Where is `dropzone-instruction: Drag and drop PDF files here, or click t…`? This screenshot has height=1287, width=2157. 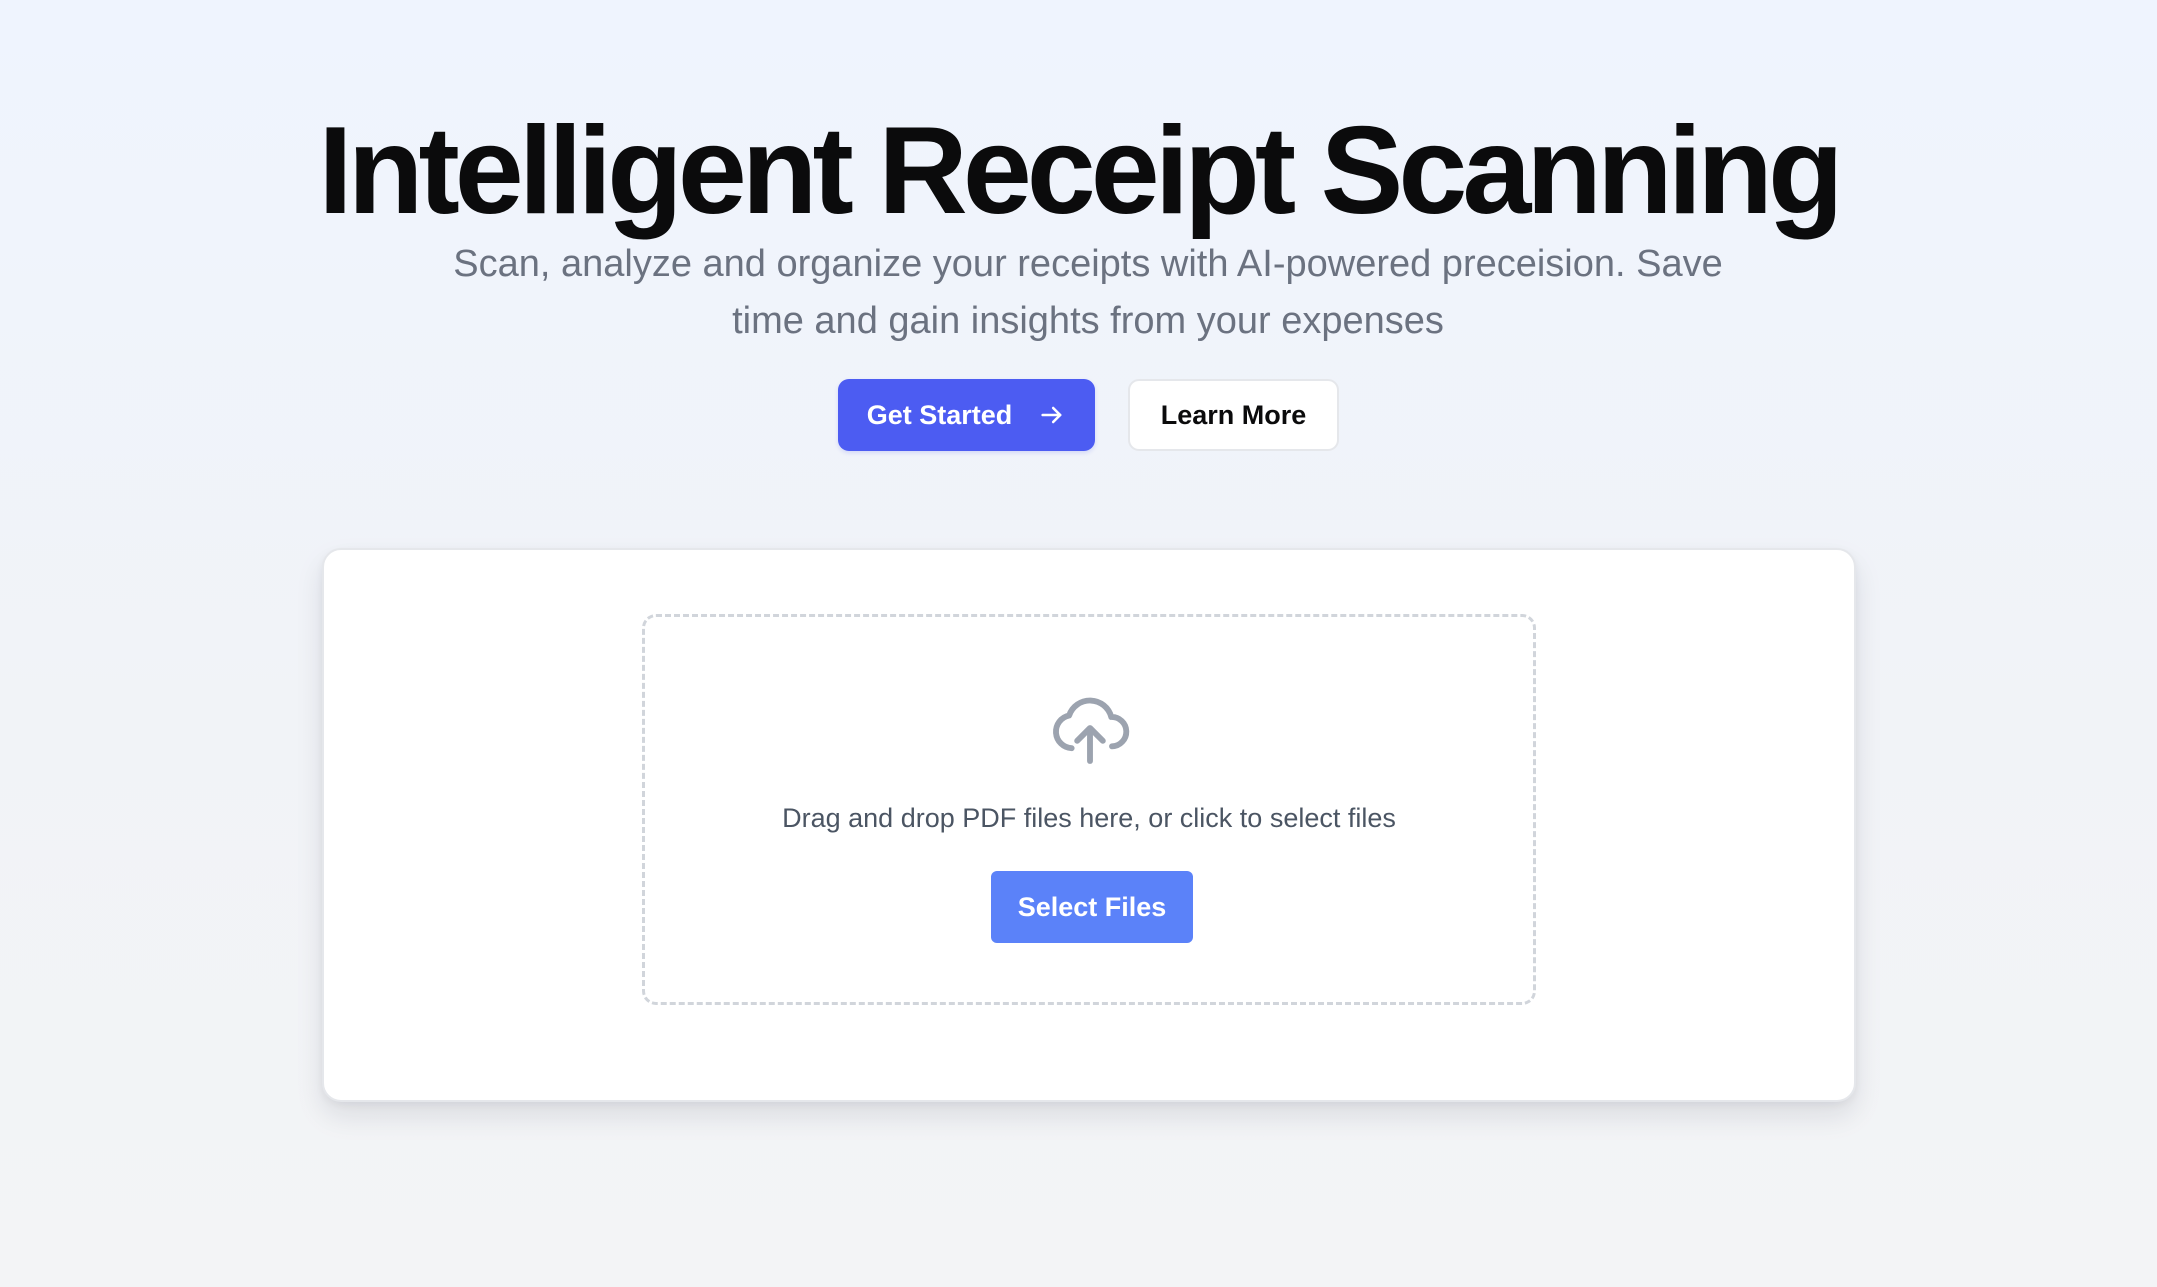
dropzone-instruction: Drag and drop PDF files here, or click t… is located at coordinates (1089, 818).